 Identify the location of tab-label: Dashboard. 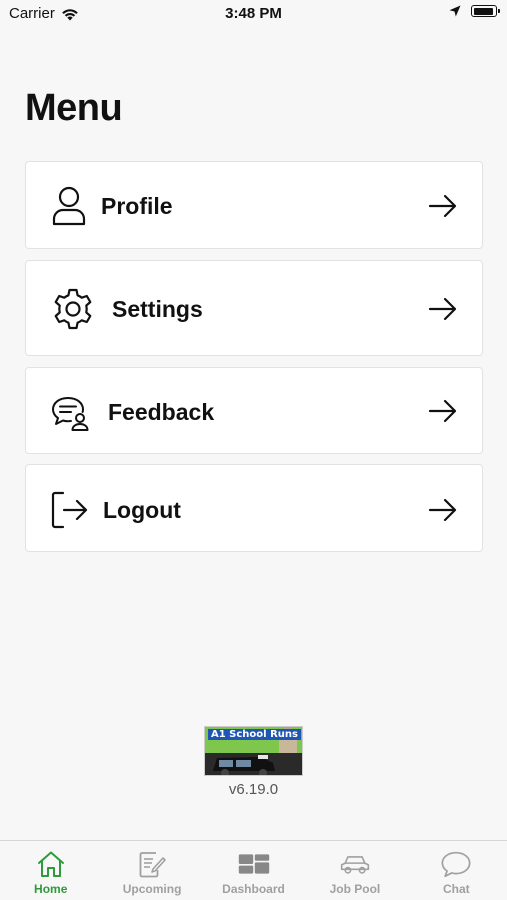
(253, 889).